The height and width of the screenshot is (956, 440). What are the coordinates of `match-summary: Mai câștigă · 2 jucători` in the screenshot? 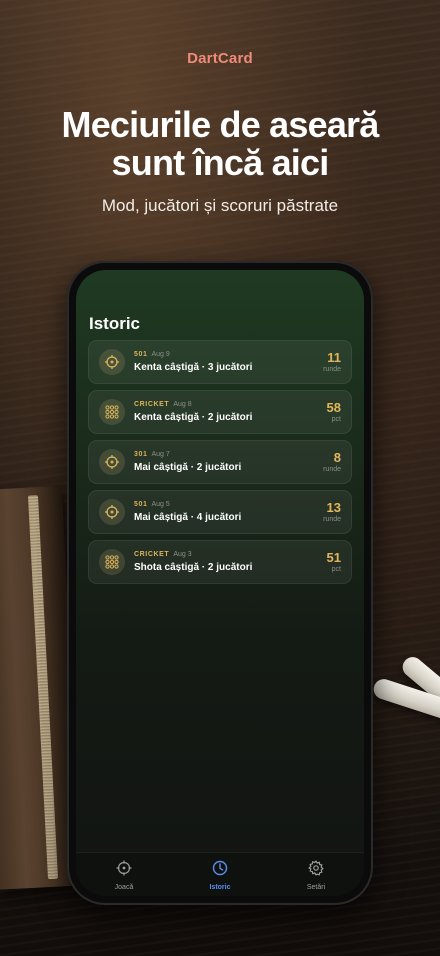 It's located at (188, 467).